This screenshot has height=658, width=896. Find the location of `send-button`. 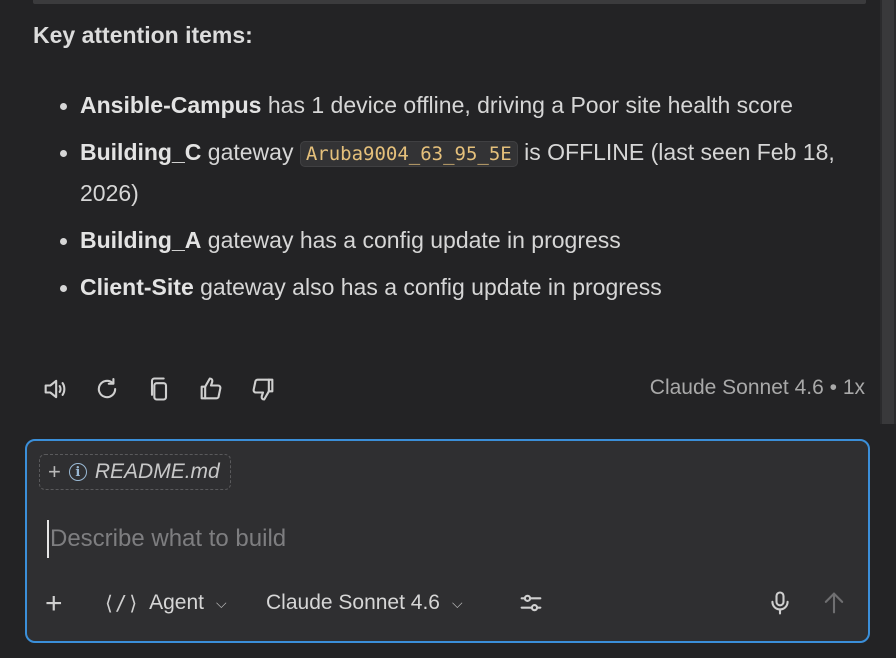

send-button is located at coordinates (834, 605).